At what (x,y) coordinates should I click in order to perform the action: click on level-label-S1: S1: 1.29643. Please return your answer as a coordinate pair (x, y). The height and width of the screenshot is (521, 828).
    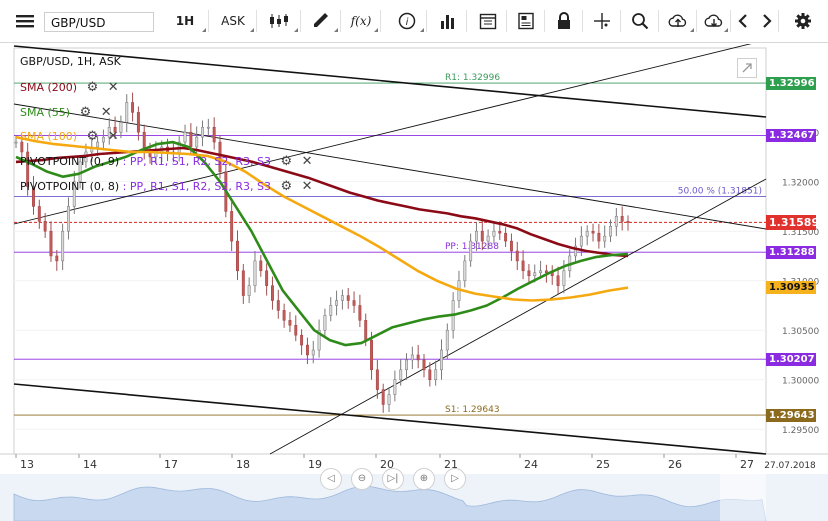
    Looking at the image, I should click on (472, 410).